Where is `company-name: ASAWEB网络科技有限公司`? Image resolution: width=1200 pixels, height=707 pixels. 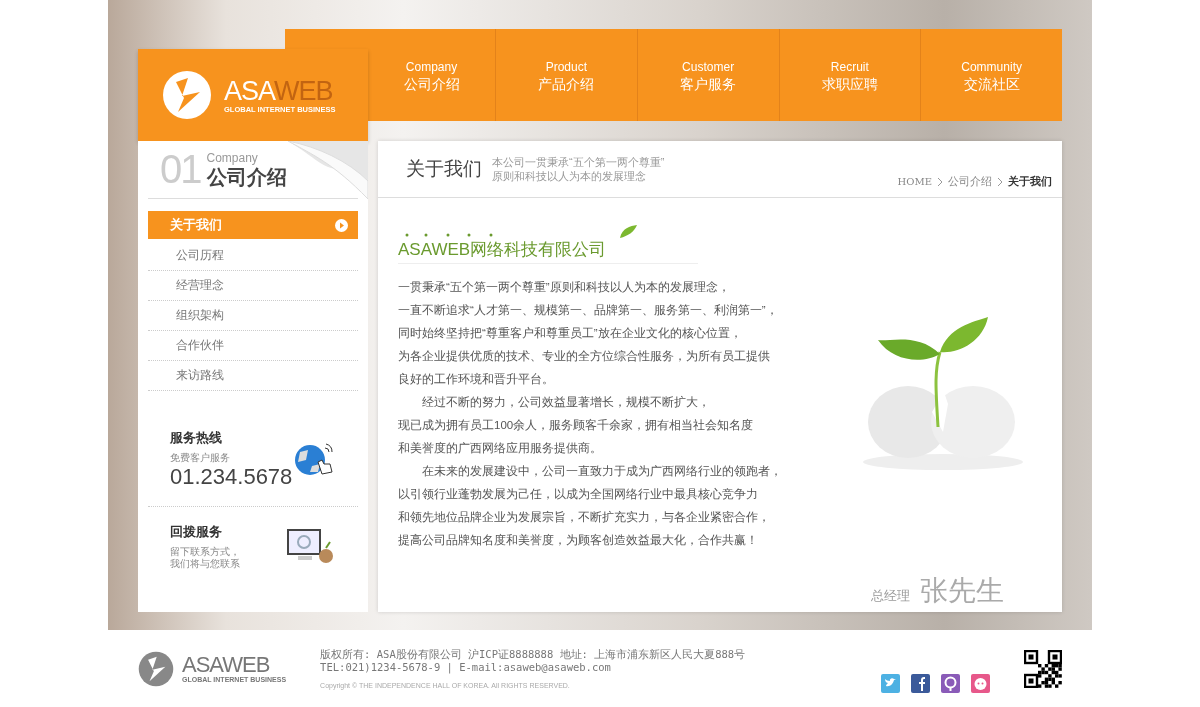
company-name: ASAWEB网络科技有限公司 is located at coordinates (502, 250).